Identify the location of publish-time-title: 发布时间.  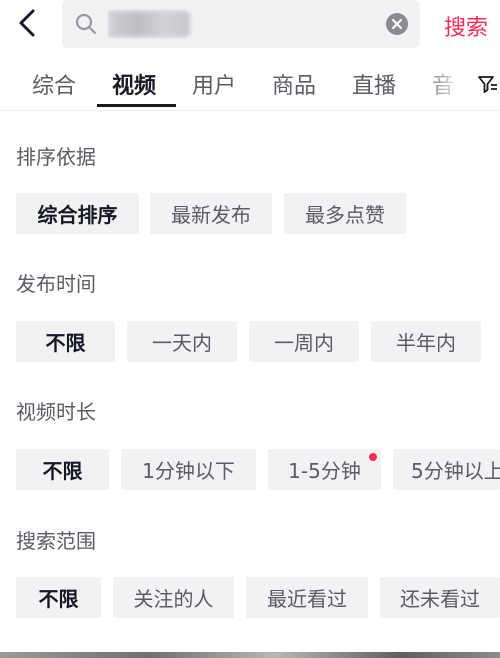
(56, 284).